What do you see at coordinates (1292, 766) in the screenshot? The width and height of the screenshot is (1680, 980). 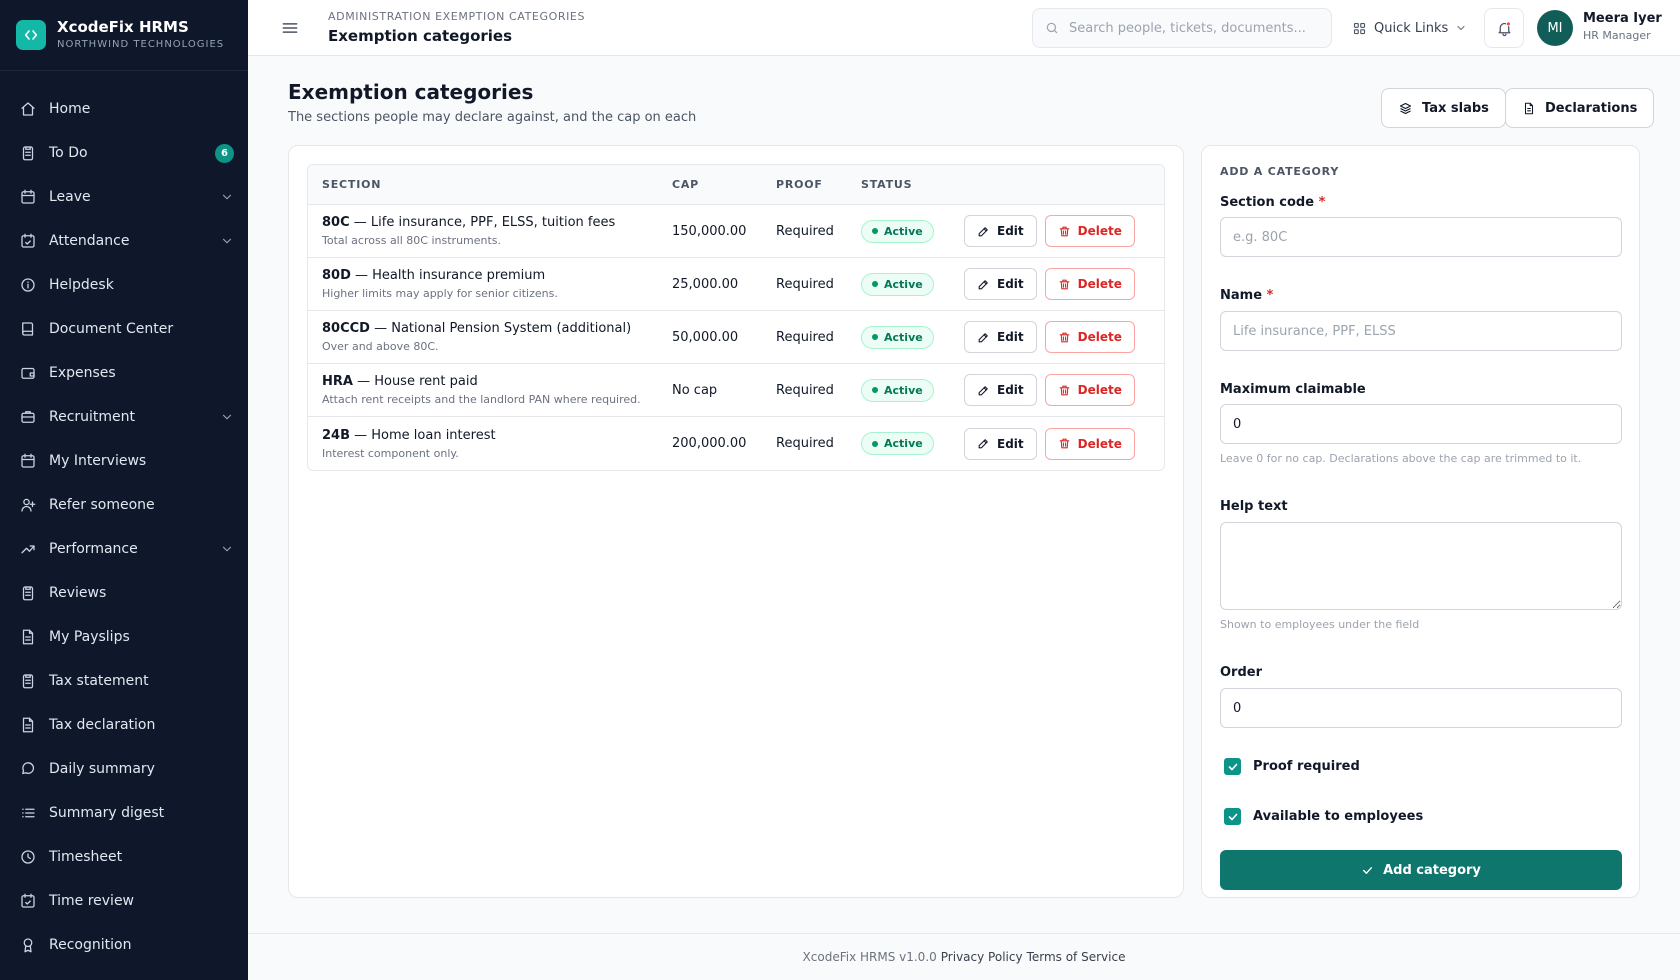 I see `proof-required-checkbox: Proof required` at bounding box center [1292, 766].